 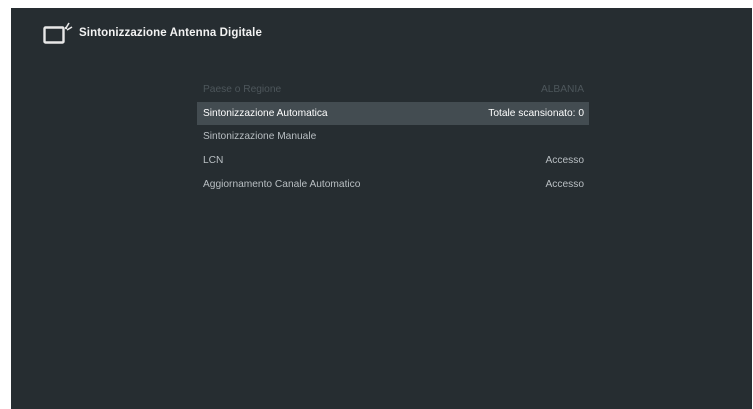 What do you see at coordinates (58, 33) in the screenshot?
I see `tv-antenna-icon` at bounding box center [58, 33].